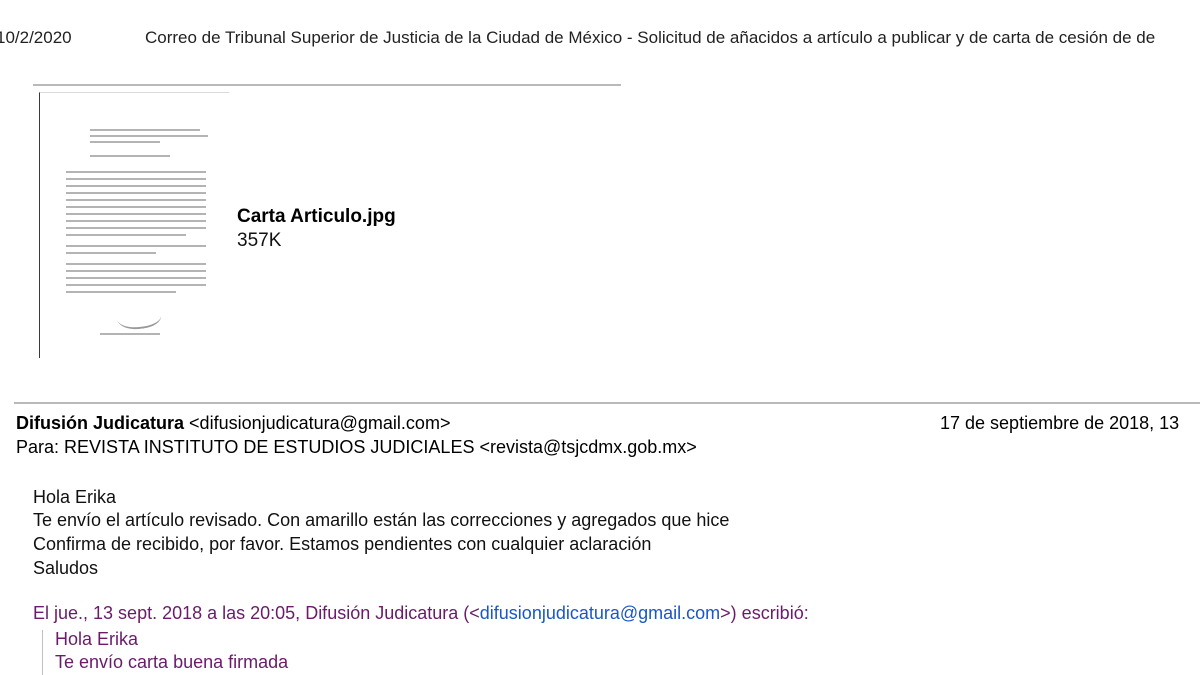 This screenshot has width=1200, height=675. I want to click on body-line: Hola Erika, so click(75, 497).